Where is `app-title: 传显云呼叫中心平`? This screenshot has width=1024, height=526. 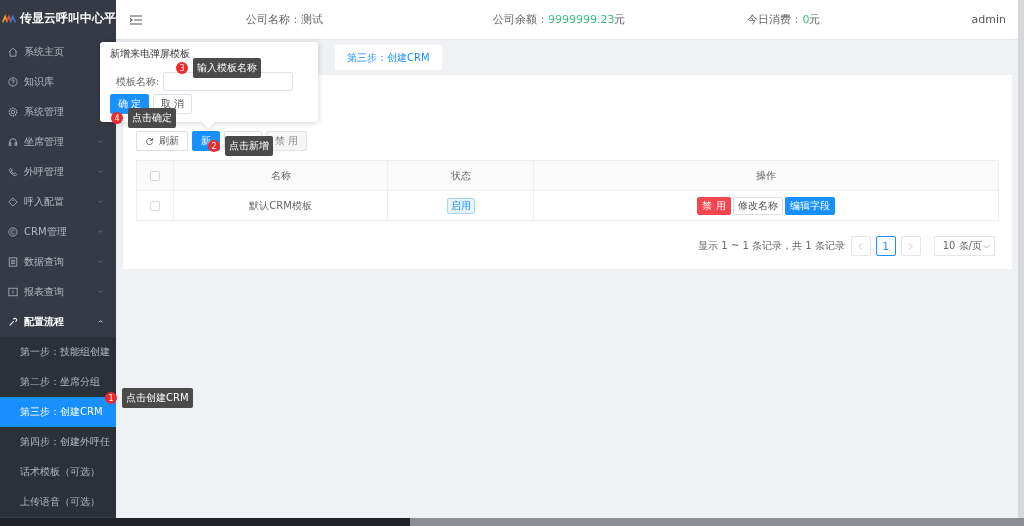
app-title: 传显云呼叫中心平 is located at coordinates (68, 18).